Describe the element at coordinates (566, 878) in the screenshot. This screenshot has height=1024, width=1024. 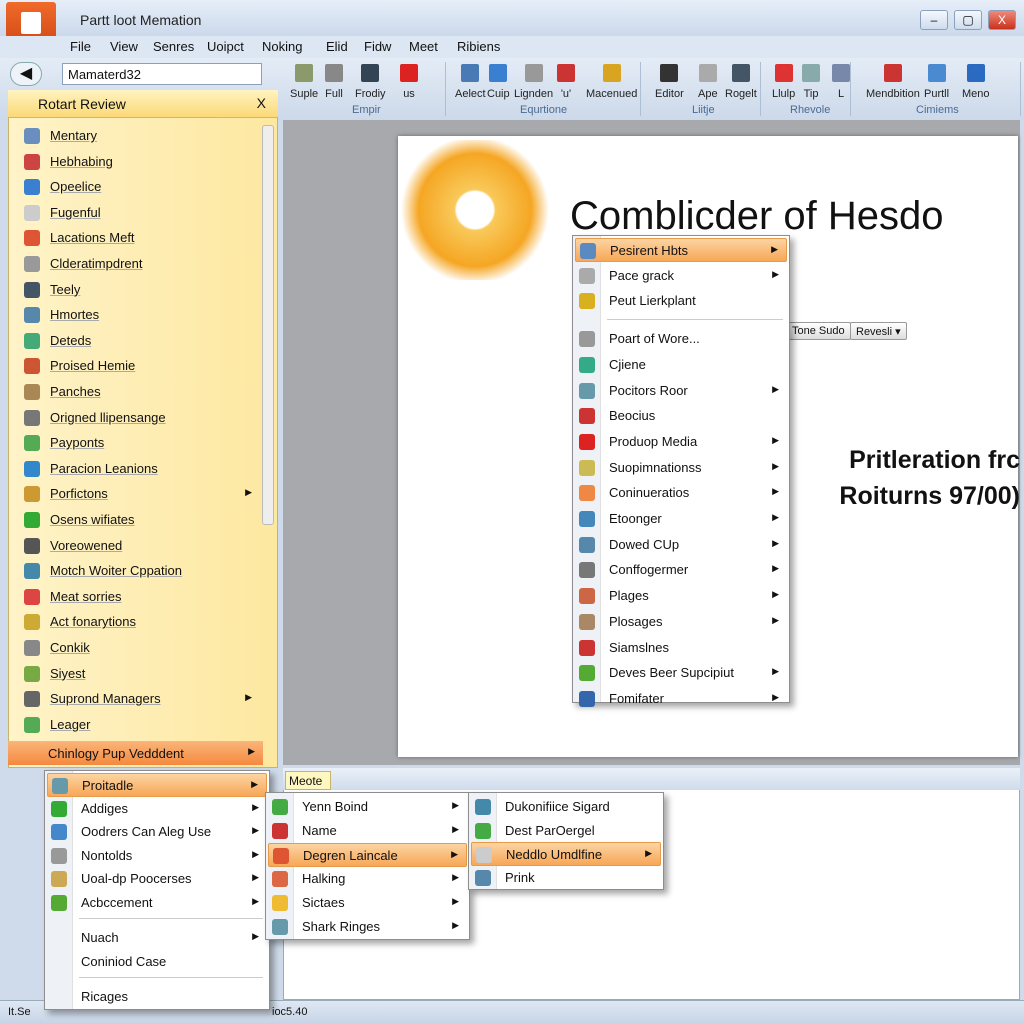
I see `menu-item: Prink` at that location.